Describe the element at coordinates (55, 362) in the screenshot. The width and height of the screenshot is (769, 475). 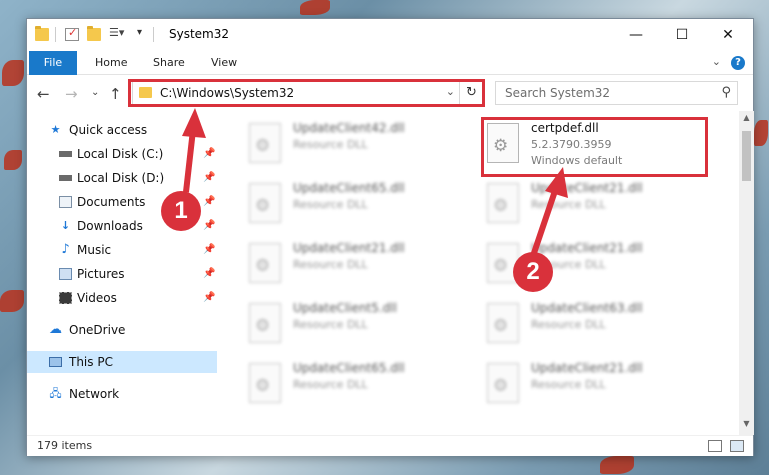
I see `computer-icon` at that location.